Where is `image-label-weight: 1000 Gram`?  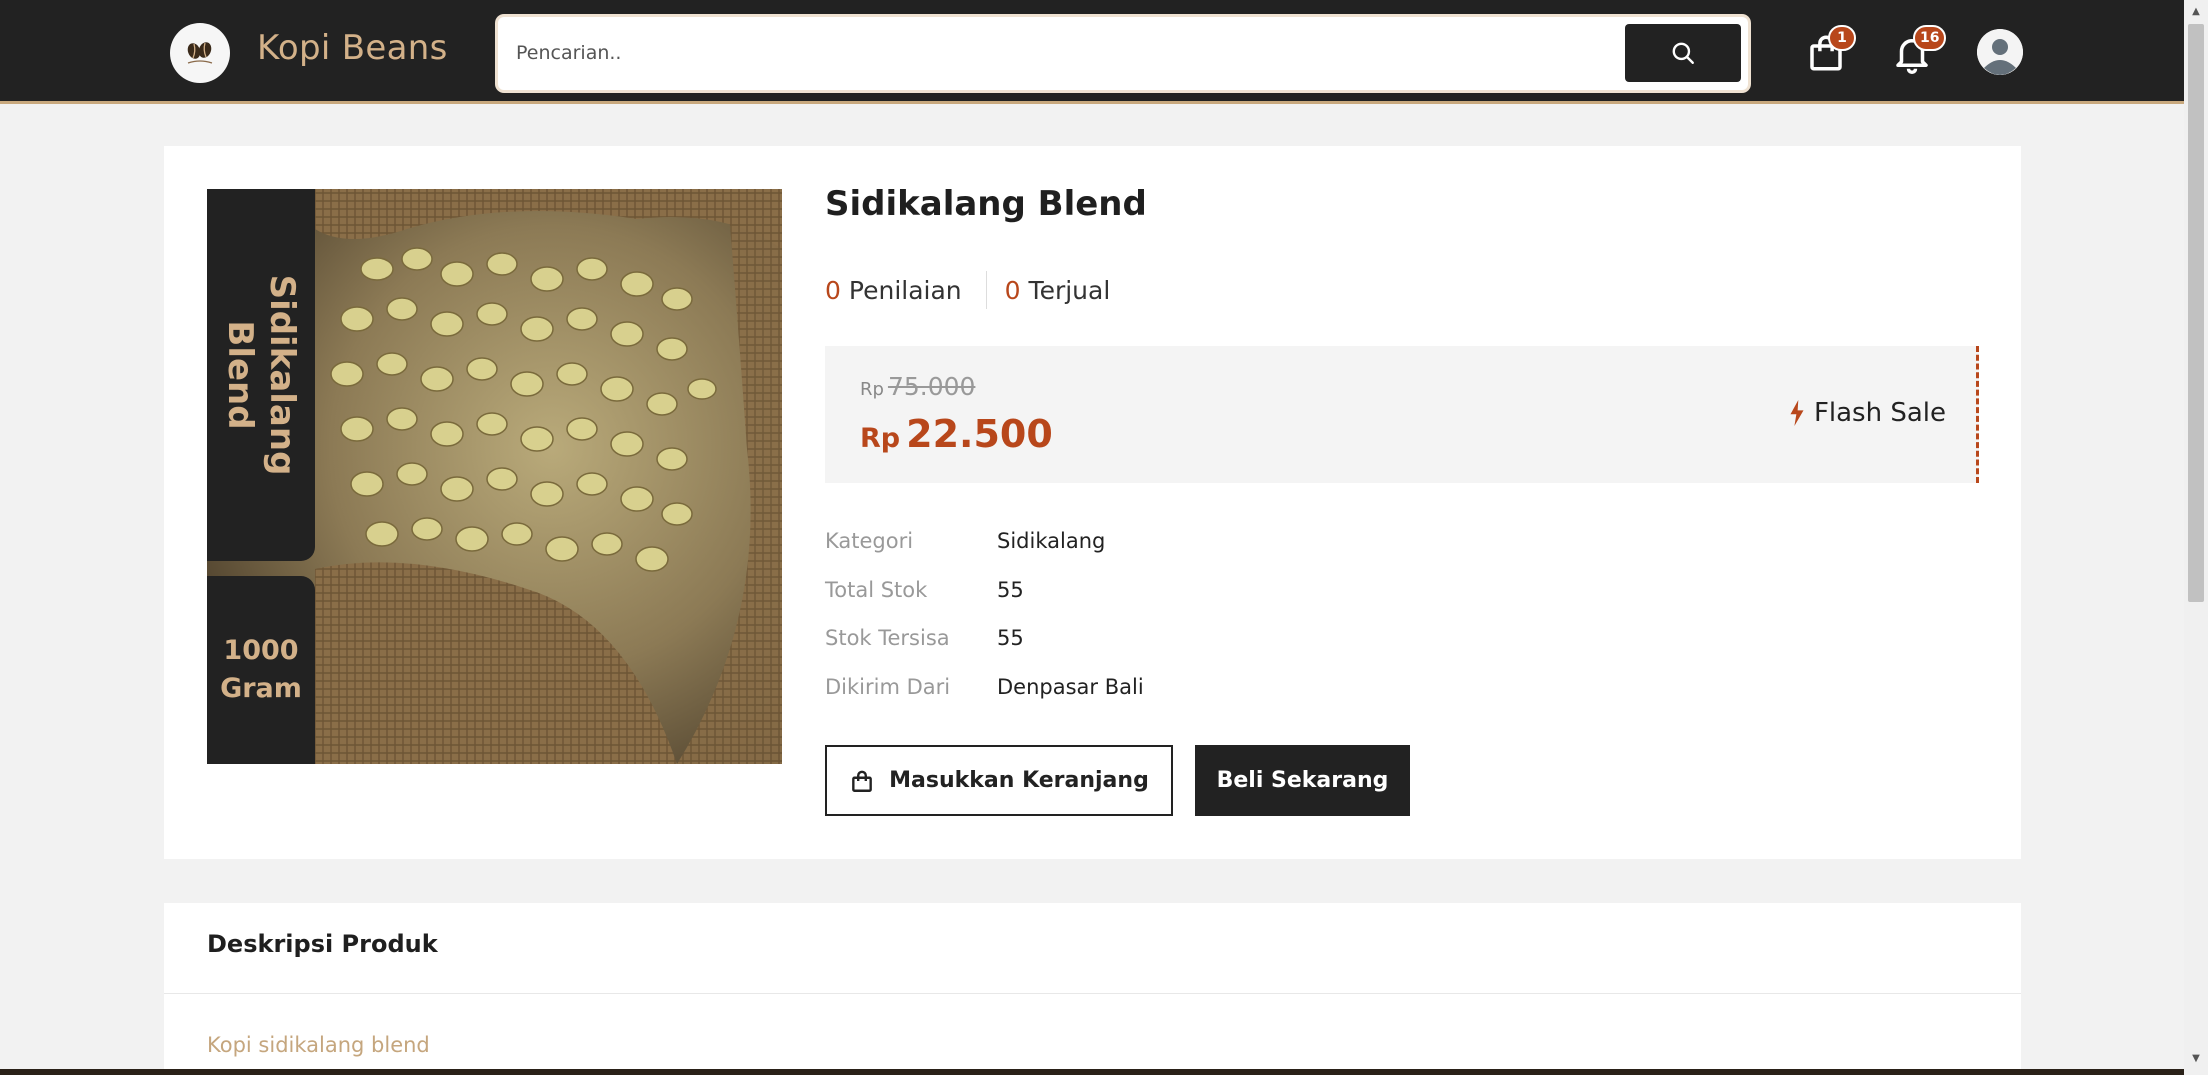 image-label-weight: 1000 Gram is located at coordinates (261, 670).